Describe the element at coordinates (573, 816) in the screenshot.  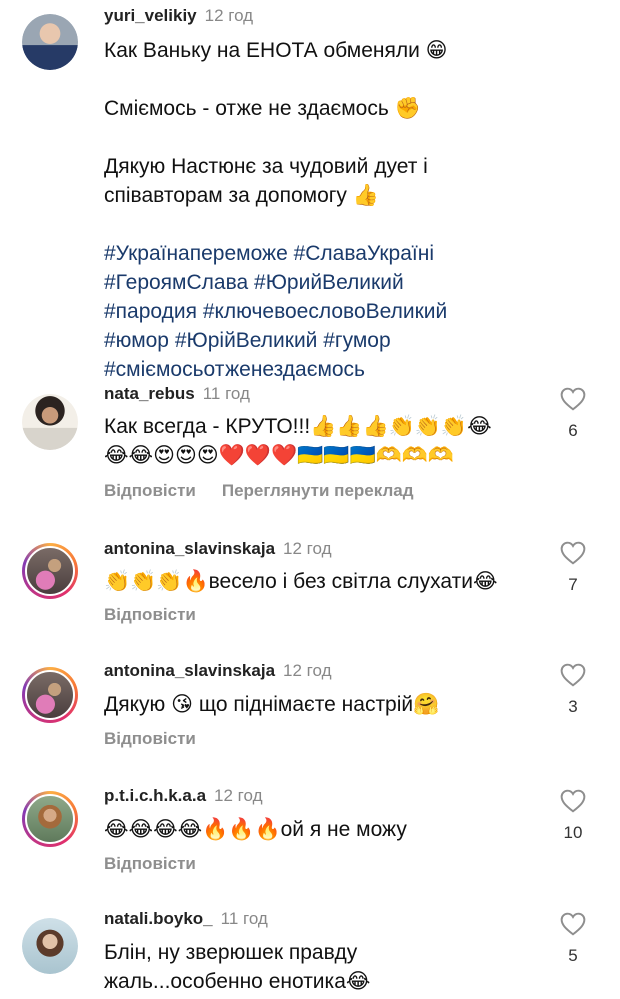
I see `like-button: 10` at that location.